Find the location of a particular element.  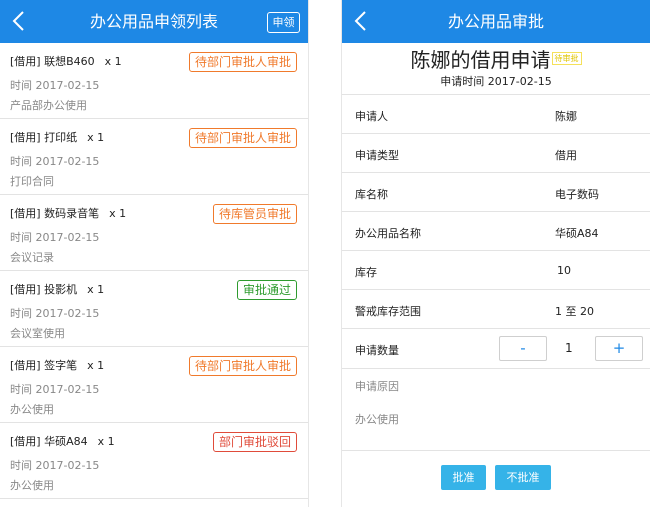

field-value: 10 is located at coordinates (564, 270).